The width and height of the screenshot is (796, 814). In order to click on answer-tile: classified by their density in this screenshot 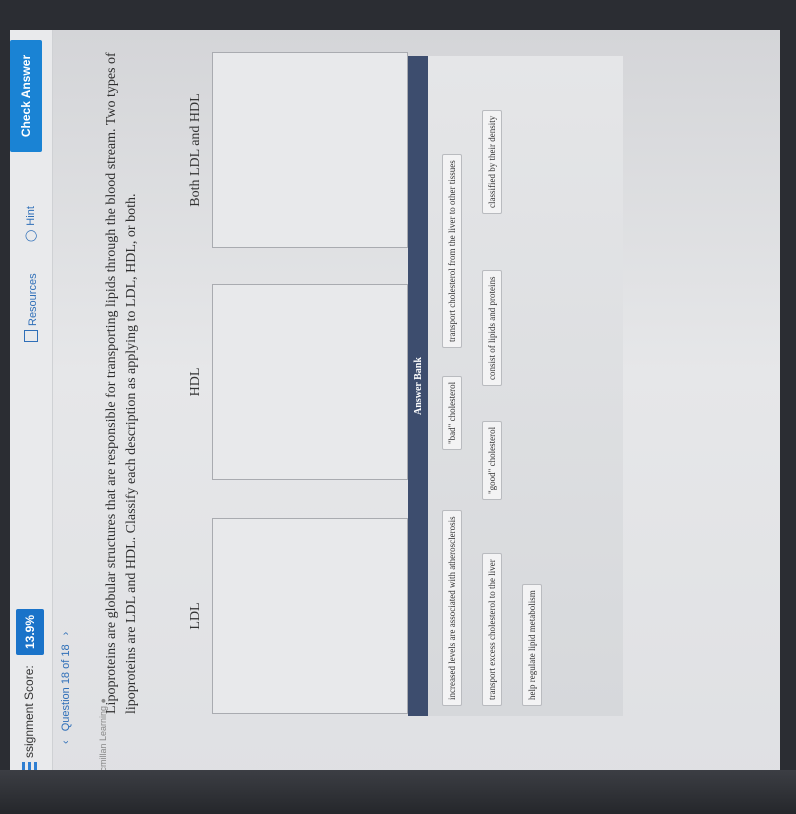, I will do `click(492, 161)`.